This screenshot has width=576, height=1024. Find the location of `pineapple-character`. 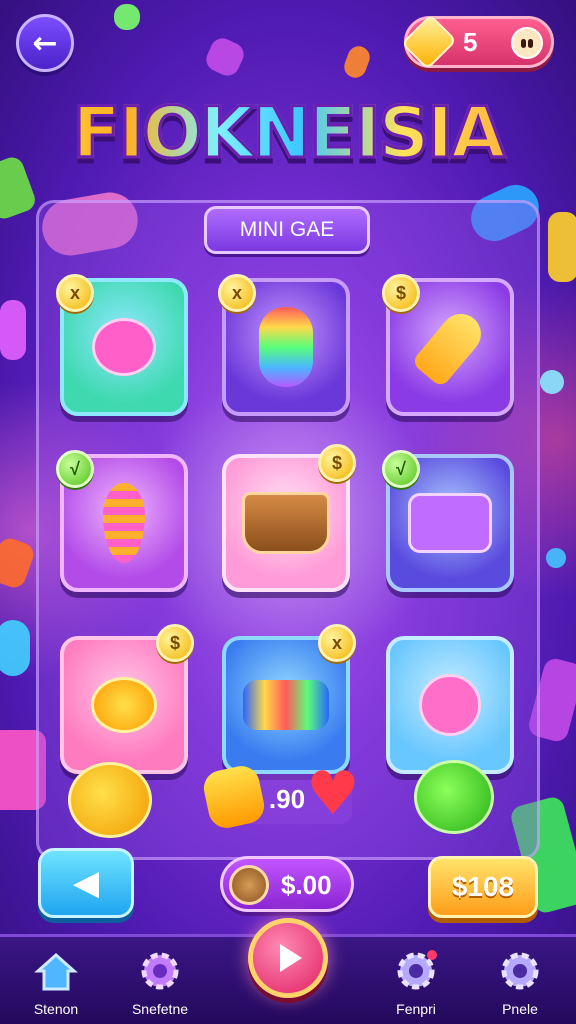

pineapple-character is located at coordinates (110, 800).